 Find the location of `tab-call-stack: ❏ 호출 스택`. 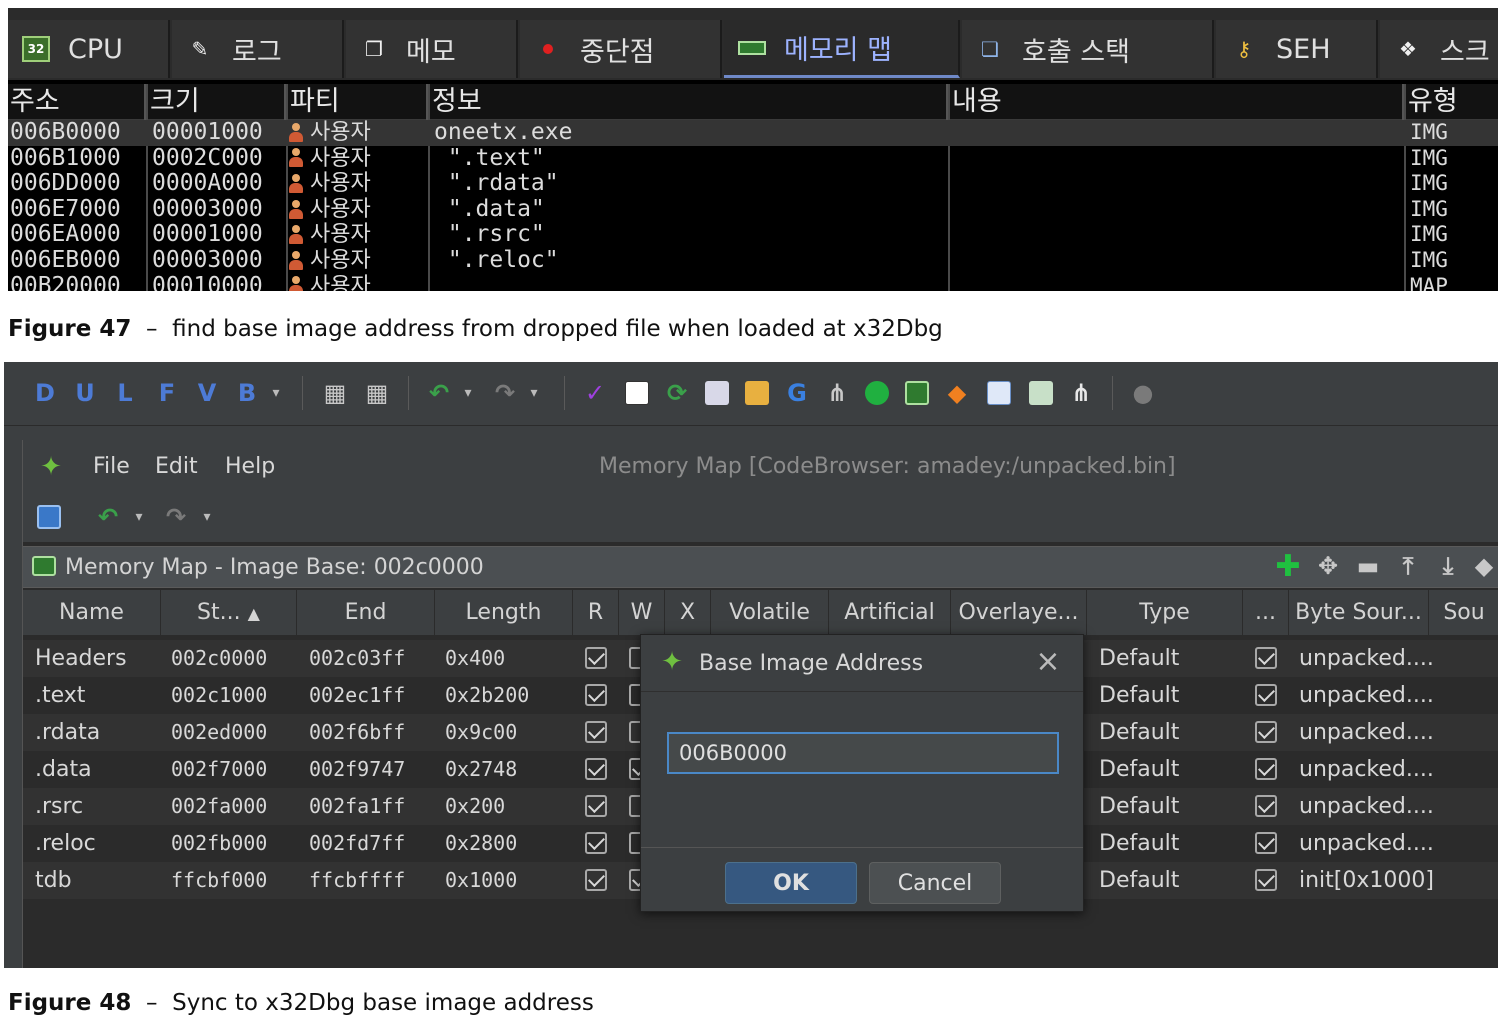

tab-call-stack: ❏ 호출 스택 is located at coordinates (1088, 49).